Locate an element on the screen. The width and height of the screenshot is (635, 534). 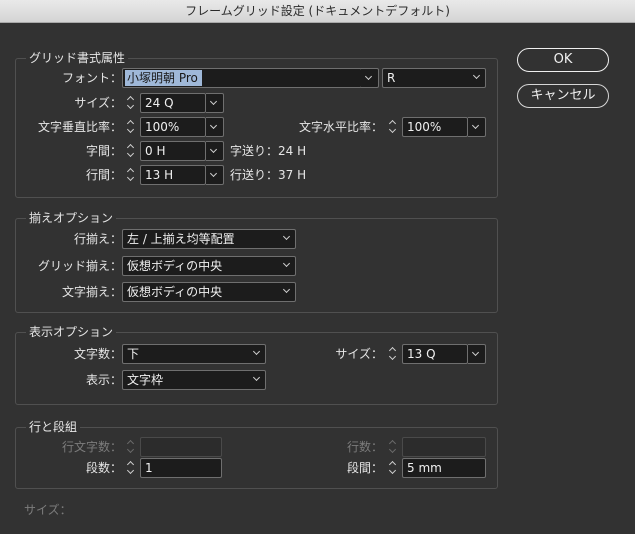
chars-per-line-input is located at coordinates (181, 447).